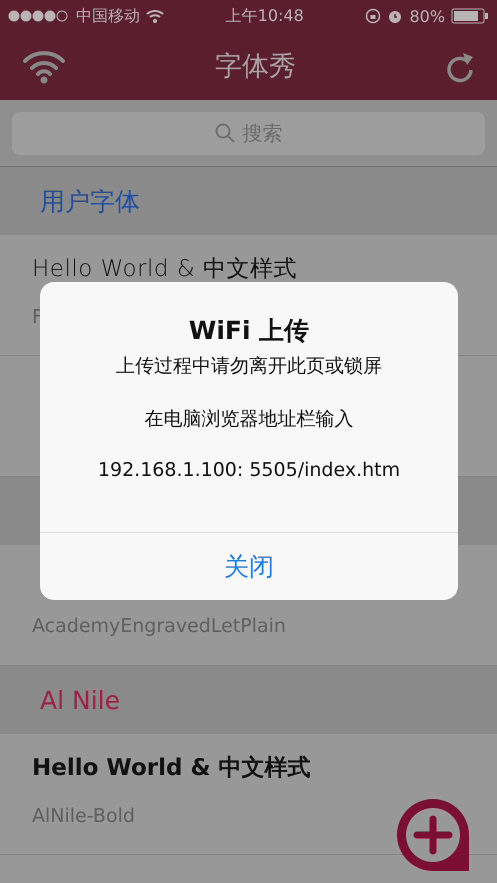 This screenshot has width=497, height=883. I want to click on dialog-title: WiFi 上传, so click(249, 331).